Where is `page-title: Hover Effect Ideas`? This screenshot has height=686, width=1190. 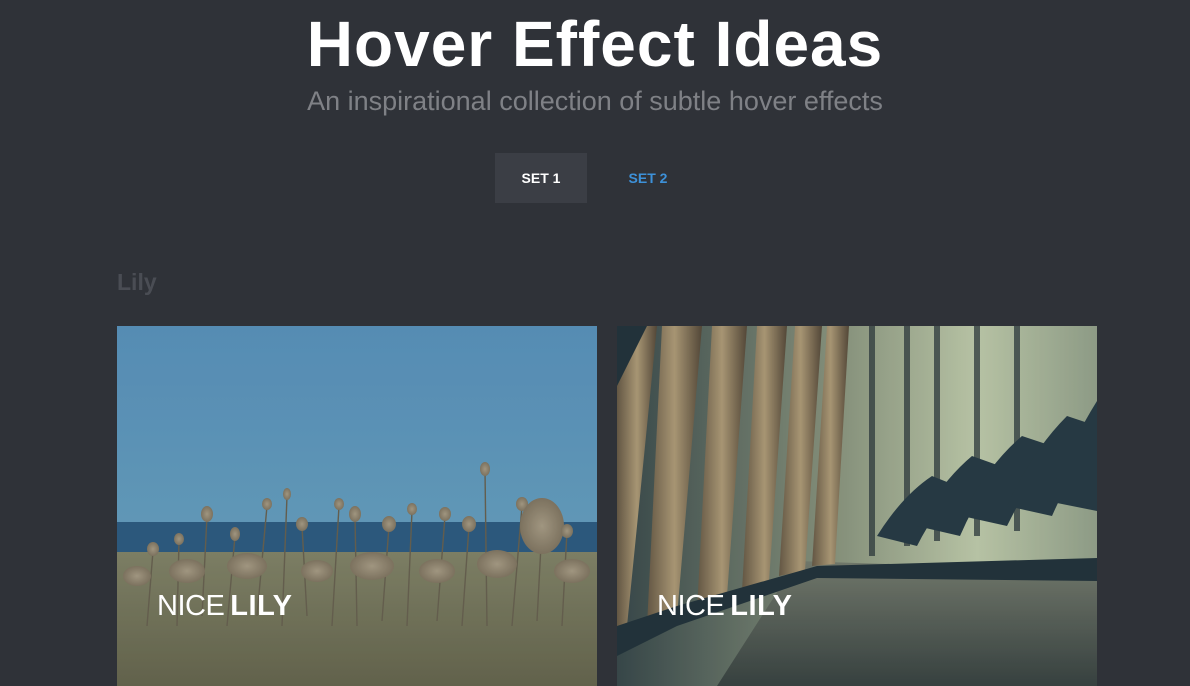
page-title: Hover Effect Ideas is located at coordinates (595, 44).